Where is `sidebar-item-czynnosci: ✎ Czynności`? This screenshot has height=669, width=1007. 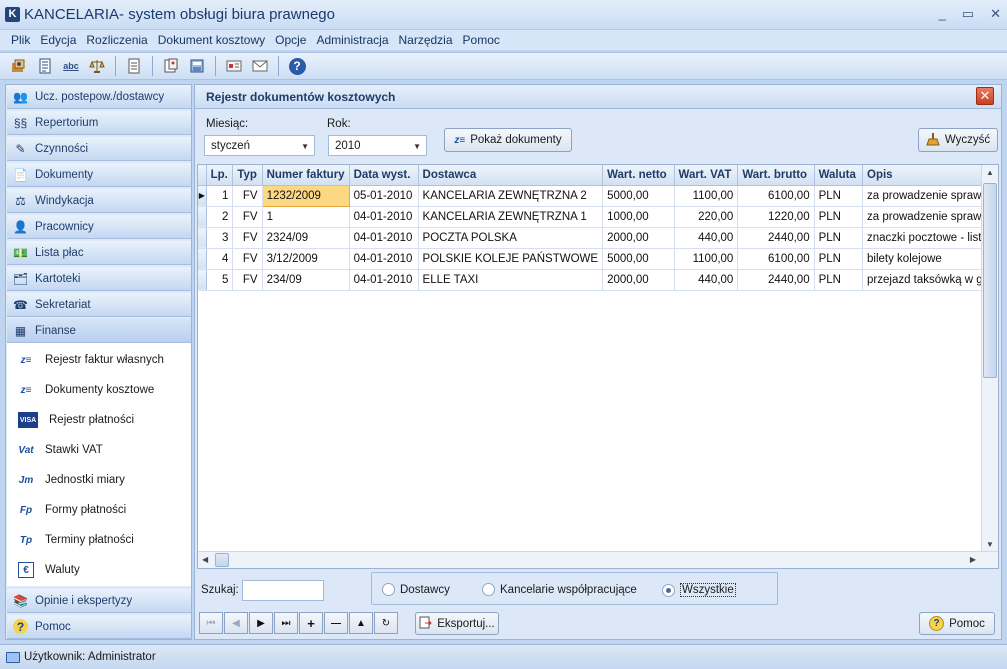 sidebar-item-czynnosci: ✎ Czynności is located at coordinates (99, 149).